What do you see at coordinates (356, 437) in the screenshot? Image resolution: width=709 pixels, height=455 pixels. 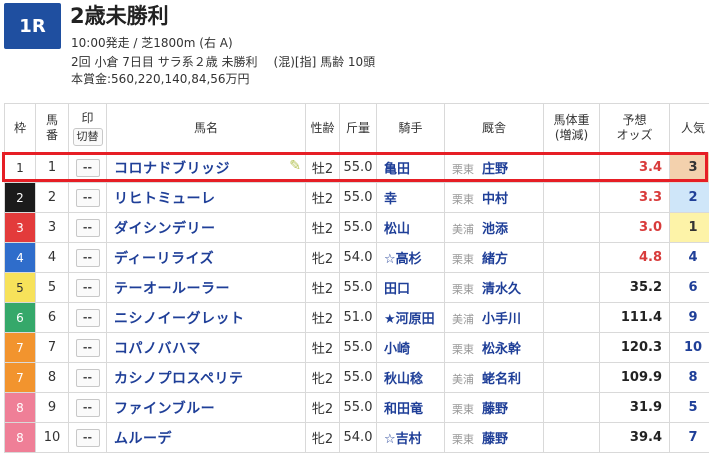 I see `horse-row: 8 10 -- ムルーデ 牝2 54.0 ☆吉村 栗東 藤野 39.4 7` at bounding box center [356, 437].